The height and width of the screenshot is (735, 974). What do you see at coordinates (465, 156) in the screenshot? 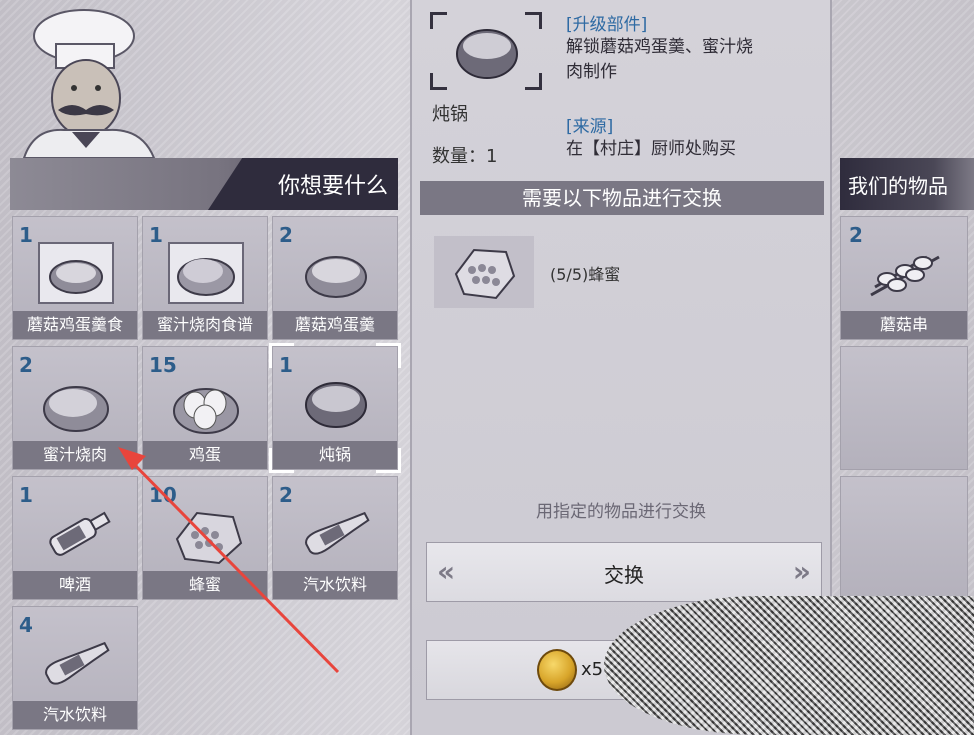
I see `selected-item-quantity: 数量：1` at bounding box center [465, 156].